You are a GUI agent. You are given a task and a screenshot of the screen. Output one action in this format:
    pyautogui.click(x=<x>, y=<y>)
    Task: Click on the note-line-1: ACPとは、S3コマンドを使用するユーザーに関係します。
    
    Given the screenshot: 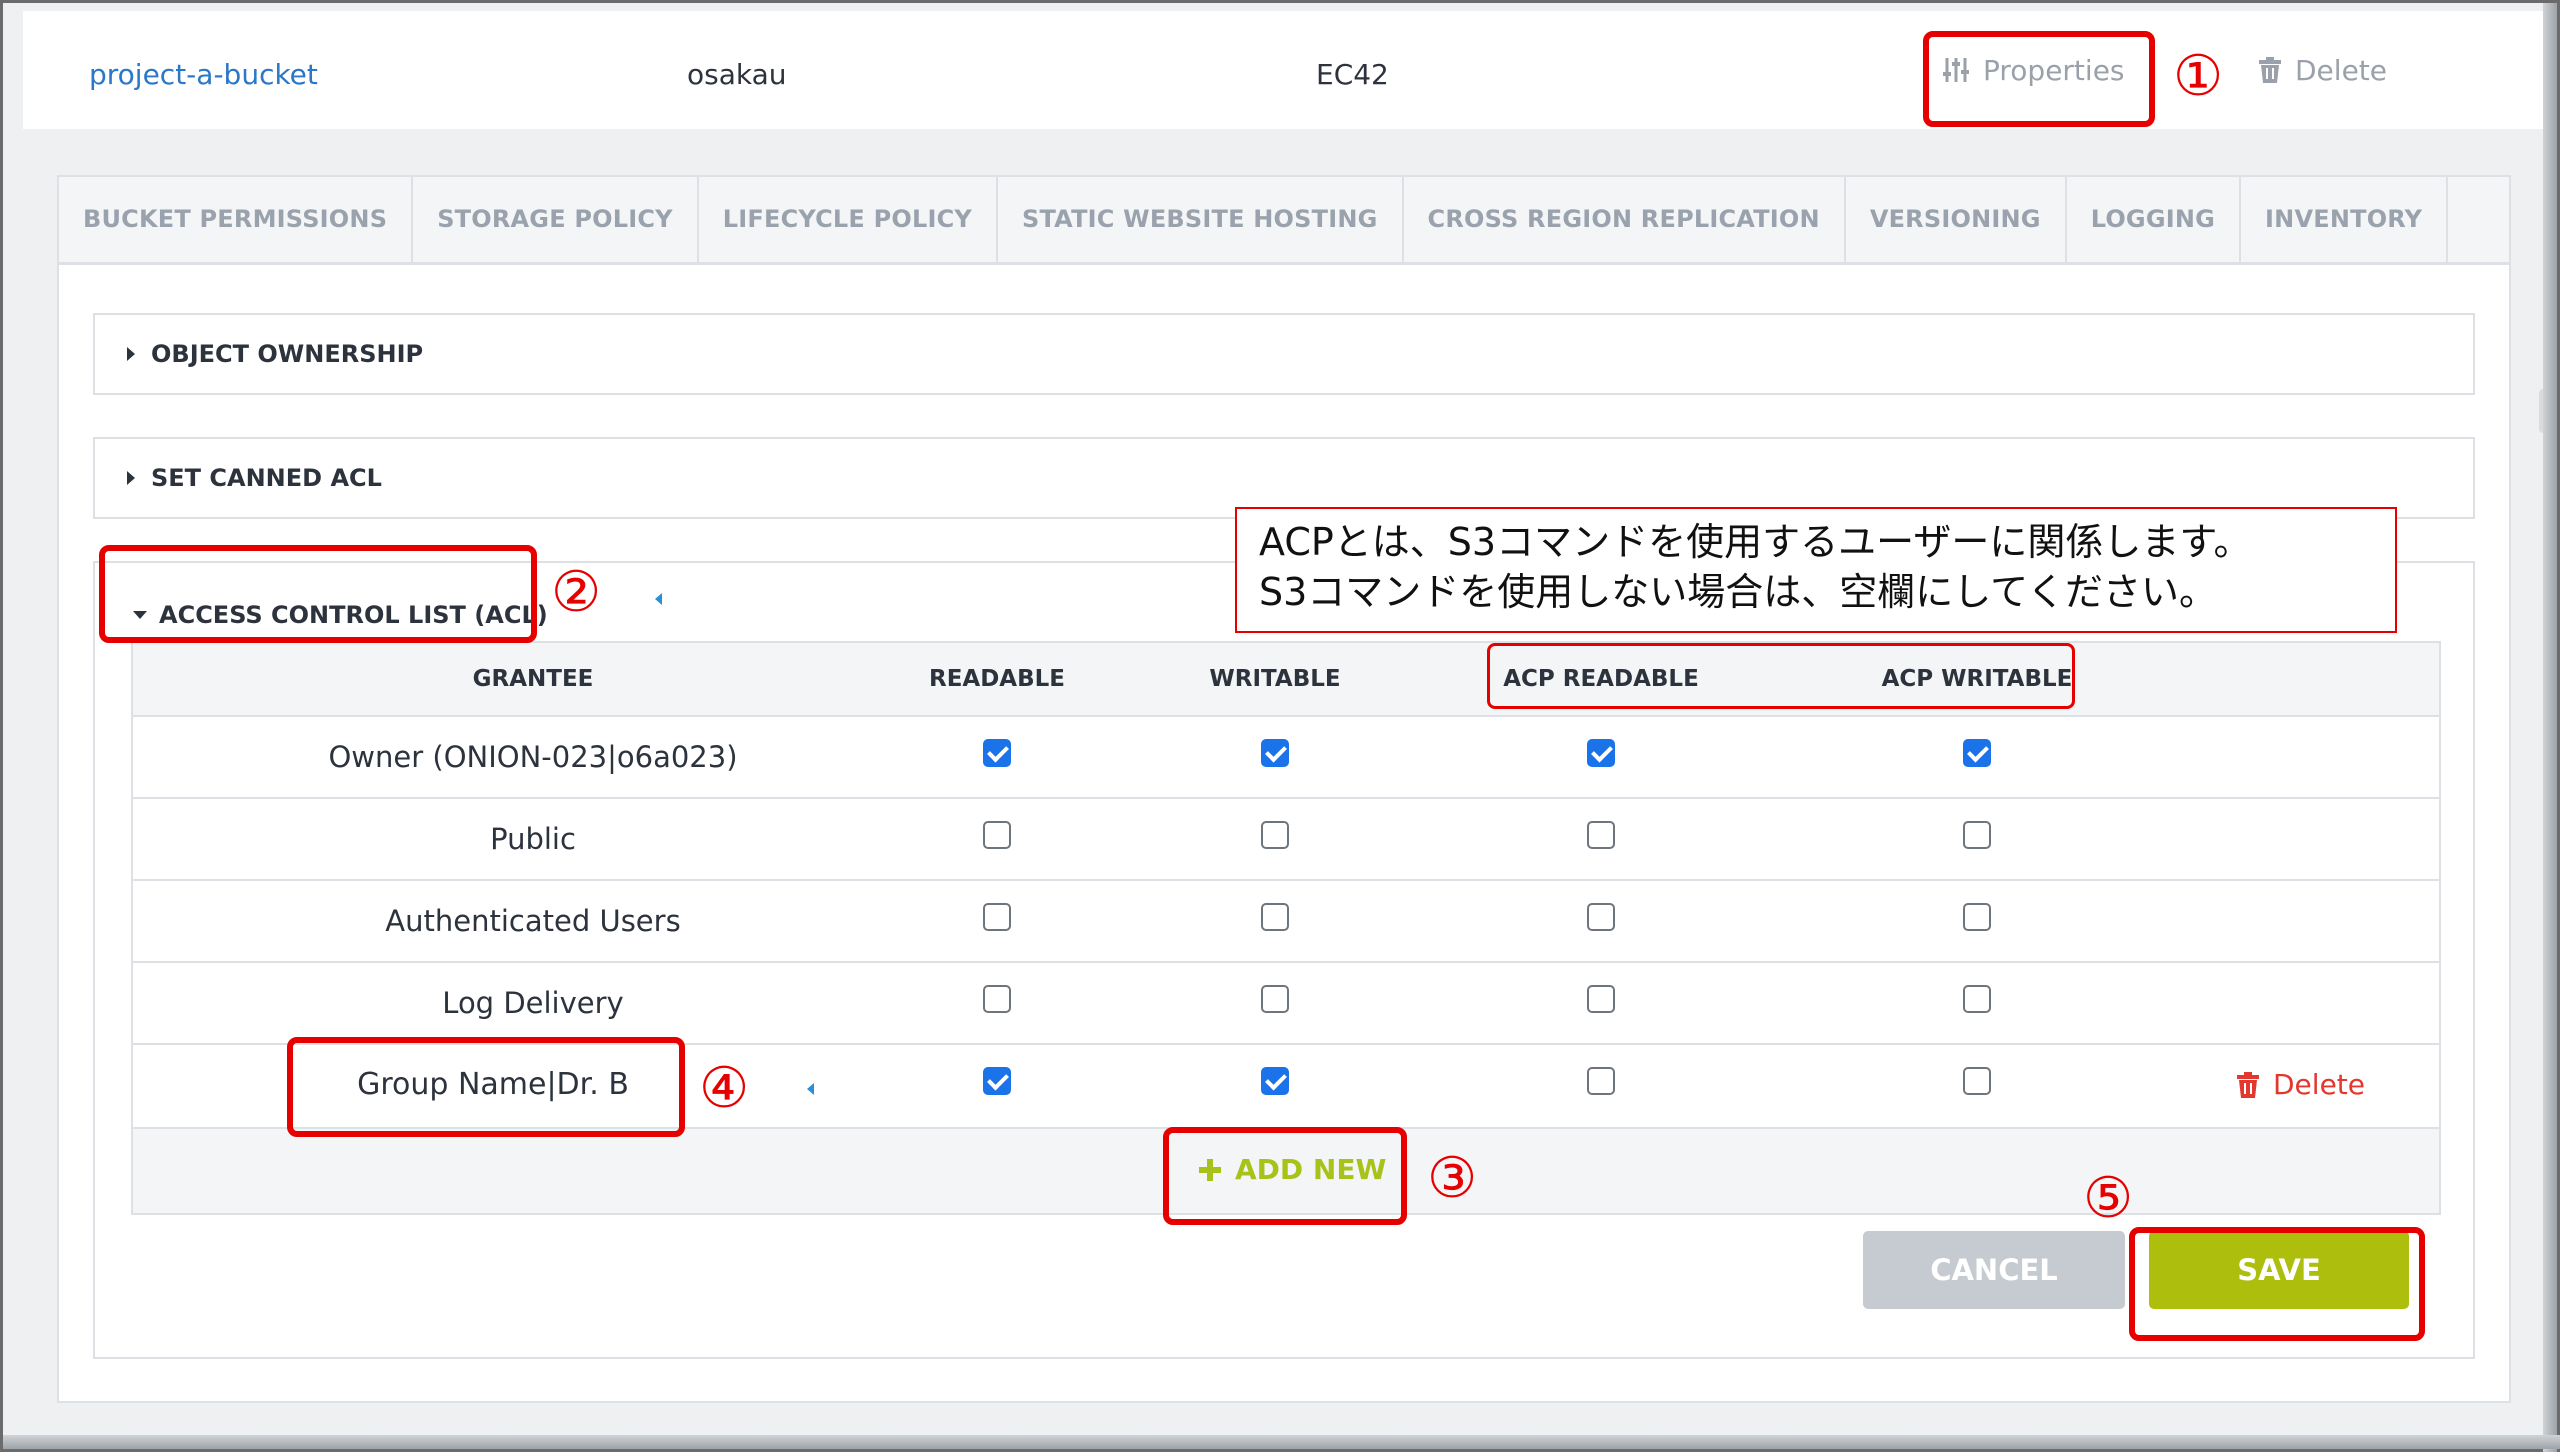 What is the action you would take?
    pyautogui.click(x=1755, y=542)
    